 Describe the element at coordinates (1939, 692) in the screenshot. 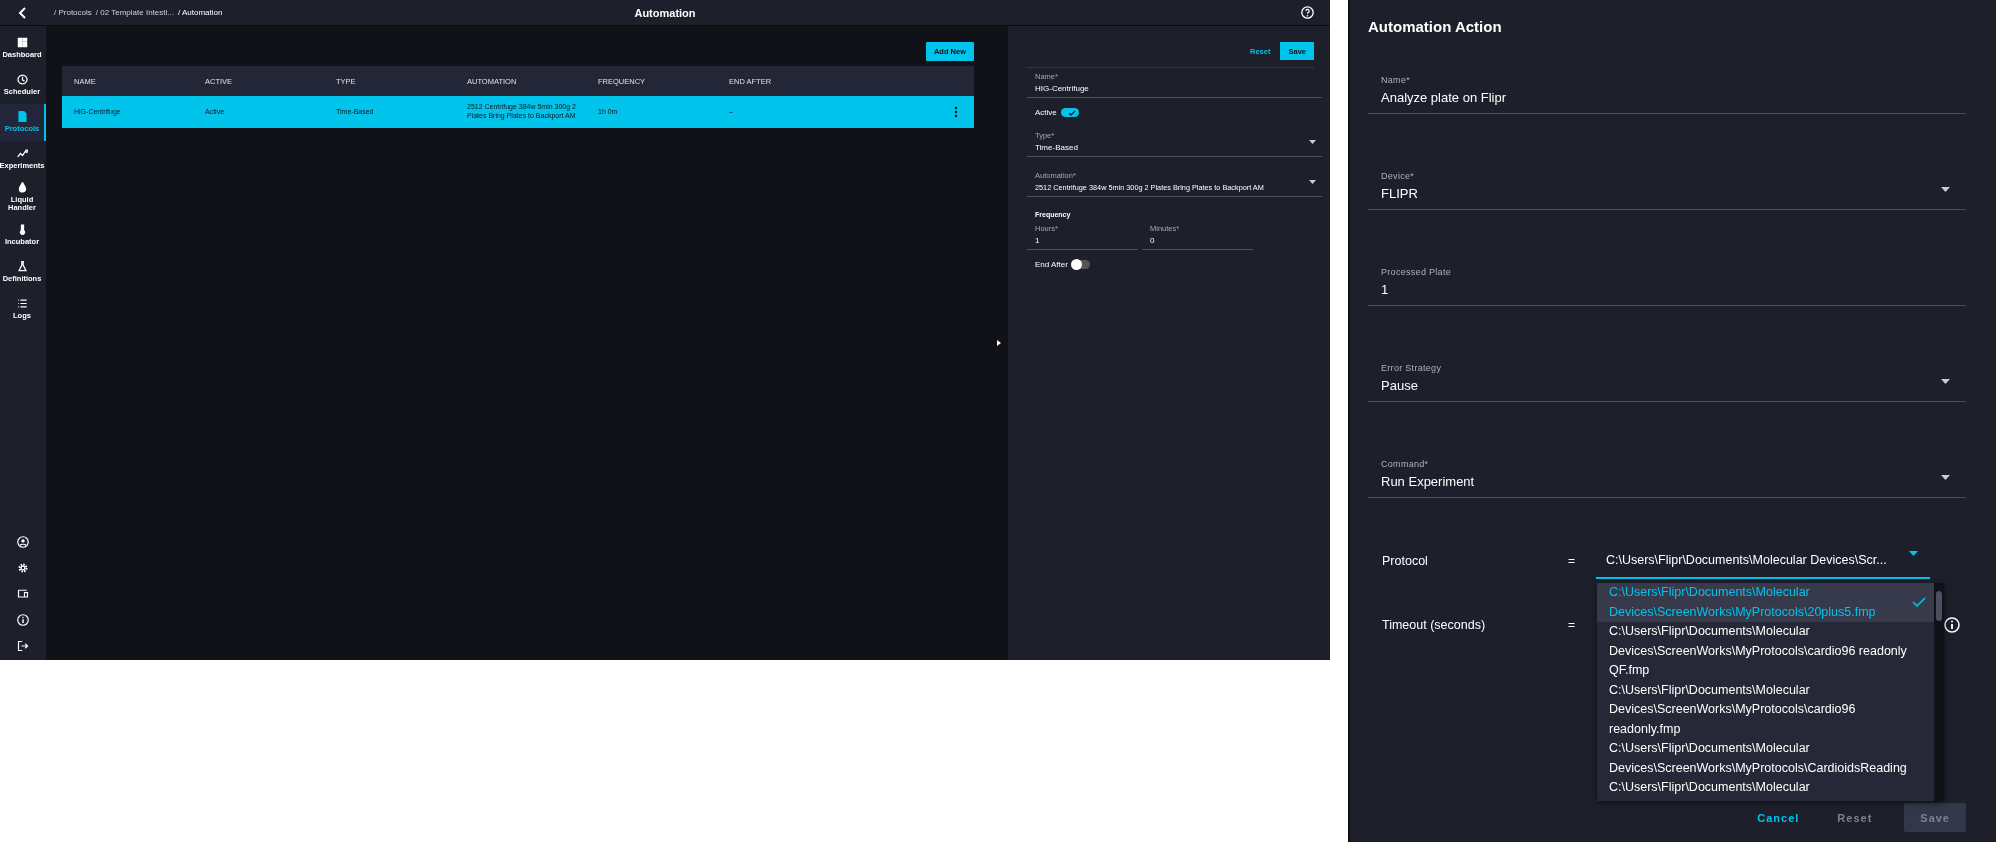

I see `scrollbar` at that location.